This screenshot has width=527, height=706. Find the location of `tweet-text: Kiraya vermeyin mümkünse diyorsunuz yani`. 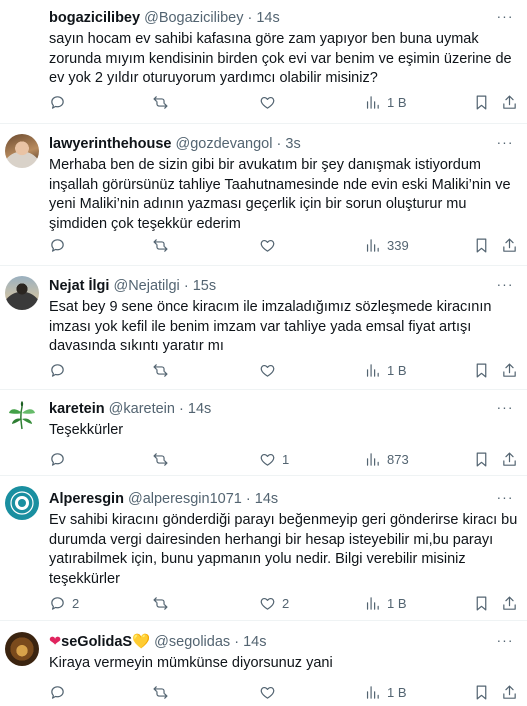

tweet-text: Kiraya vermeyin mümkünse diyorsunuz yani is located at coordinates (191, 663).